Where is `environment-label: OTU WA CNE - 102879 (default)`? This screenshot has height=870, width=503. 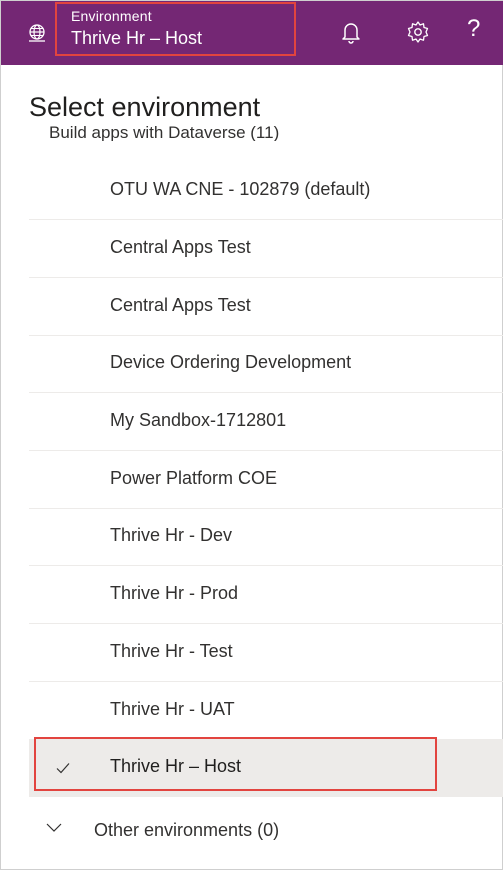
environment-label: OTU WA CNE - 102879 (default) is located at coordinates (240, 189).